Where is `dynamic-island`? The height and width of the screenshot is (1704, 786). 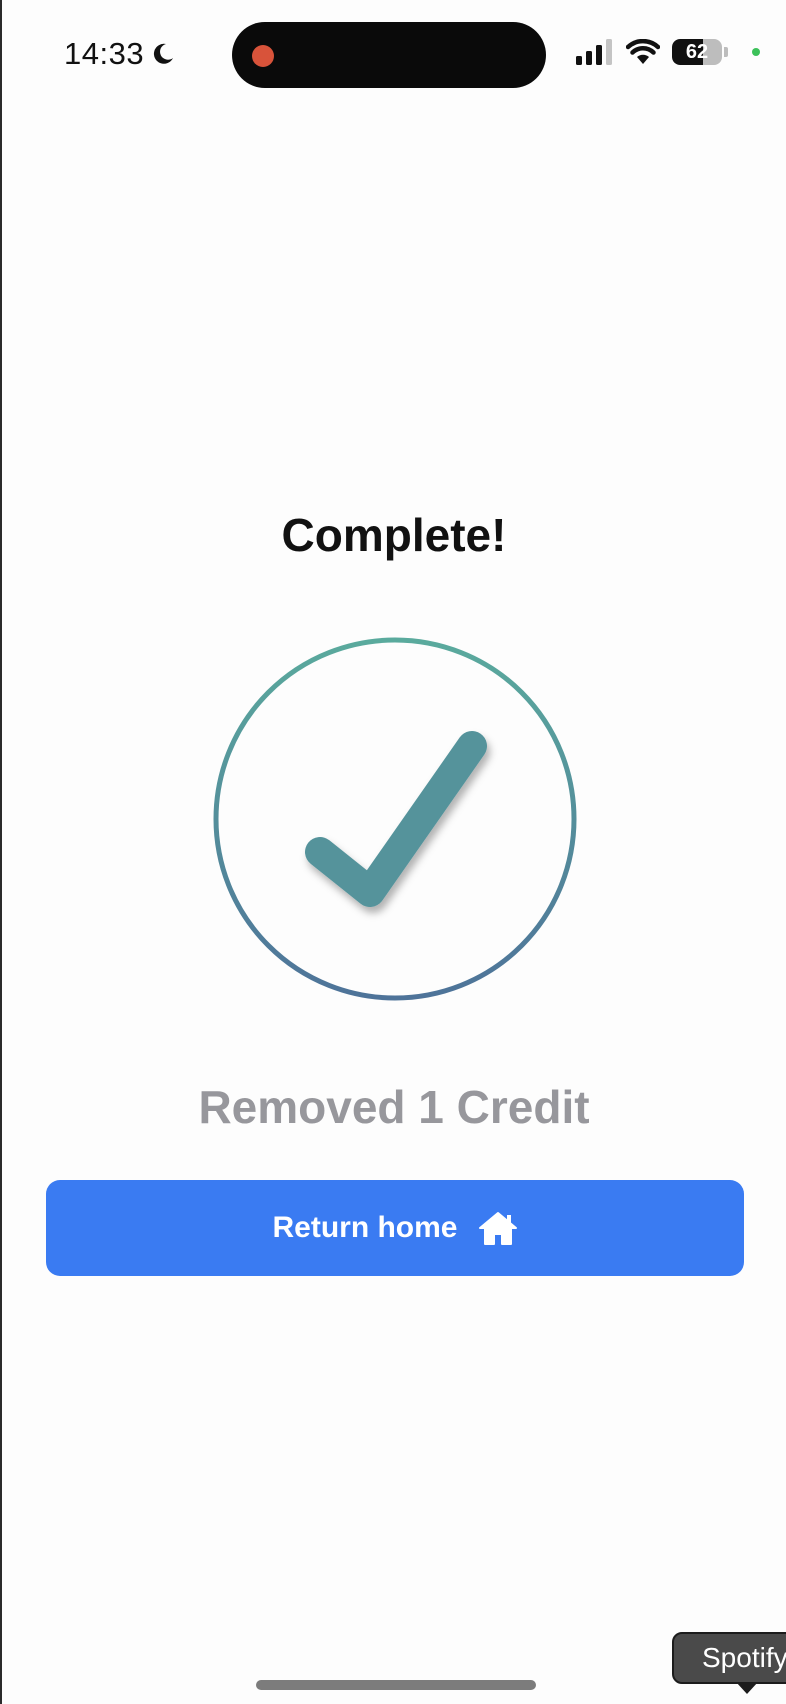
dynamic-island is located at coordinates (389, 55).